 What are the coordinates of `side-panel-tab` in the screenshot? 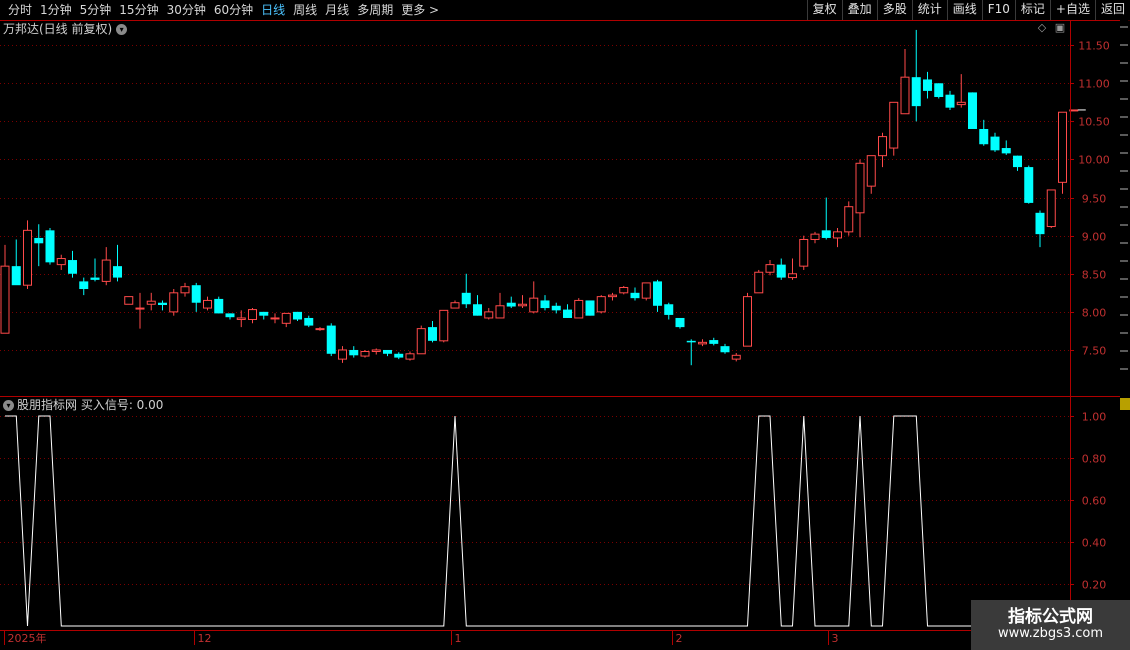 It's located at (1125, 418).